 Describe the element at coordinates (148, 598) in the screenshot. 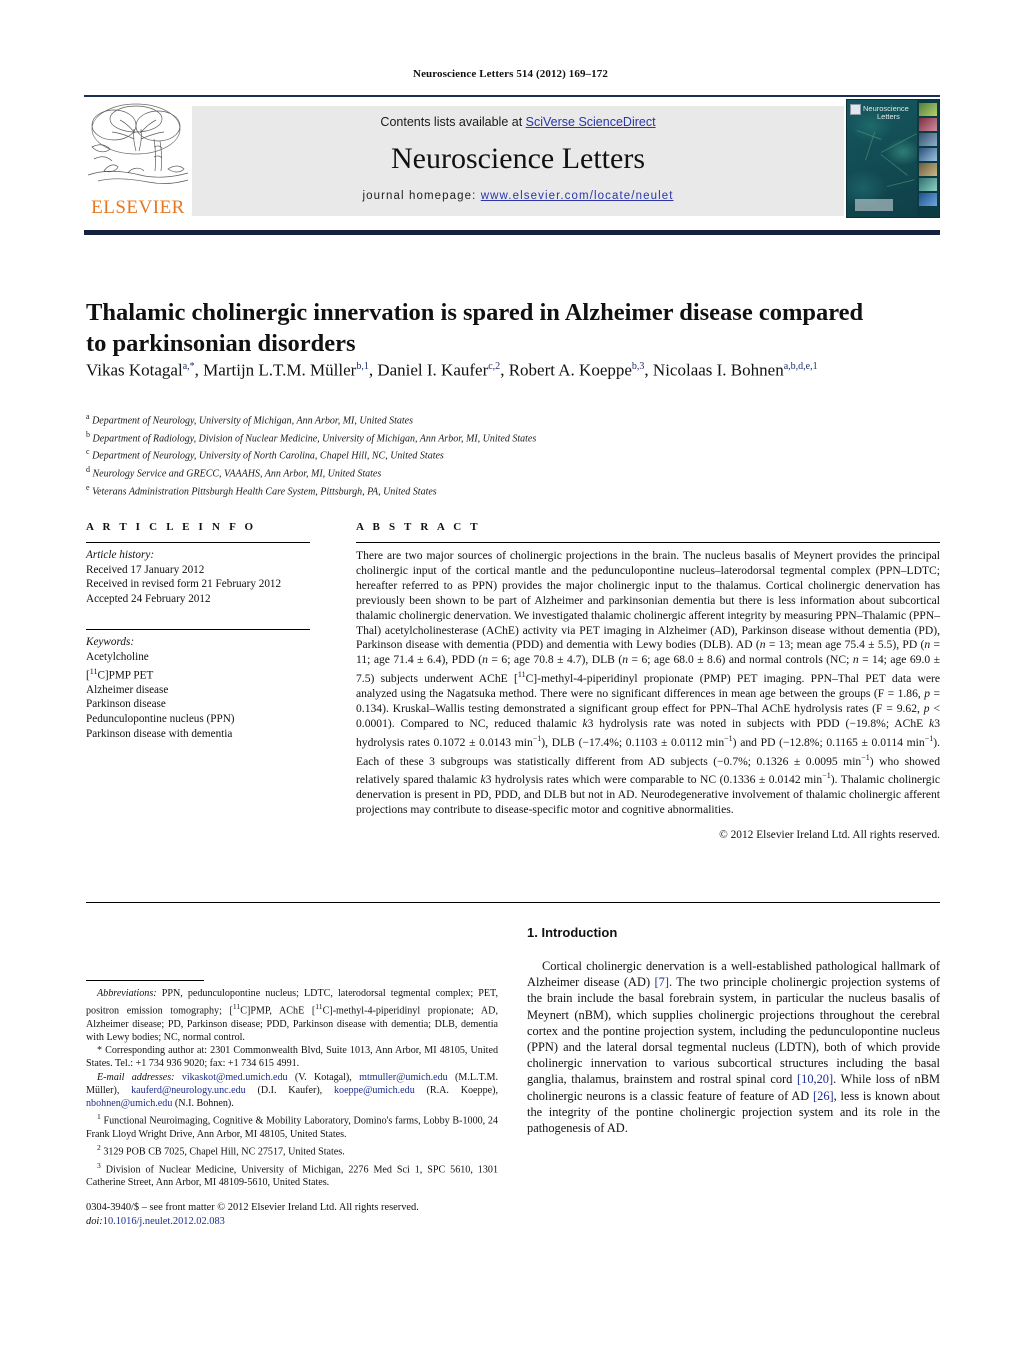

I see `article-history-item: Accepted 24 February 2012` at that location.